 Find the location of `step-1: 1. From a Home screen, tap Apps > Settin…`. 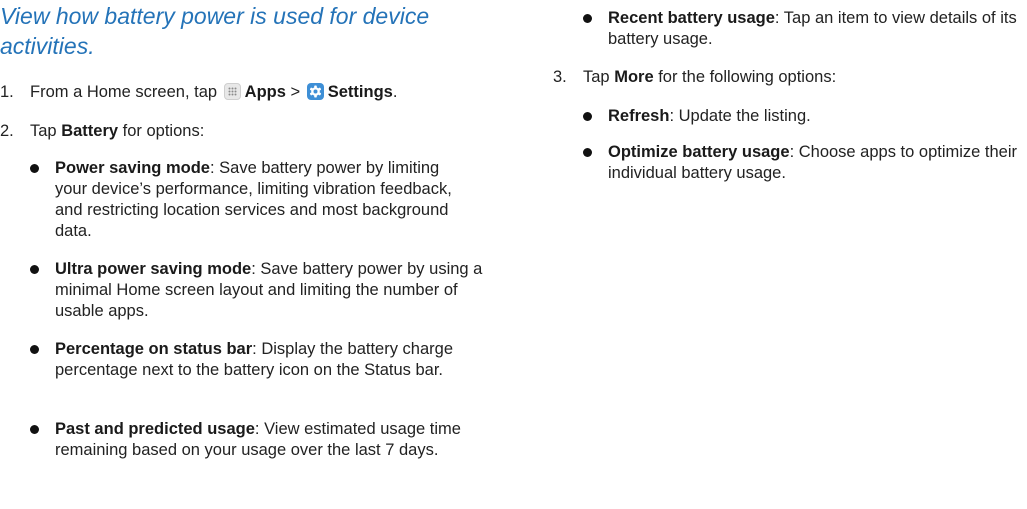

step-1: 1. From a Home screen, tap Apps > Settin… is located at coordinates (198, 92).